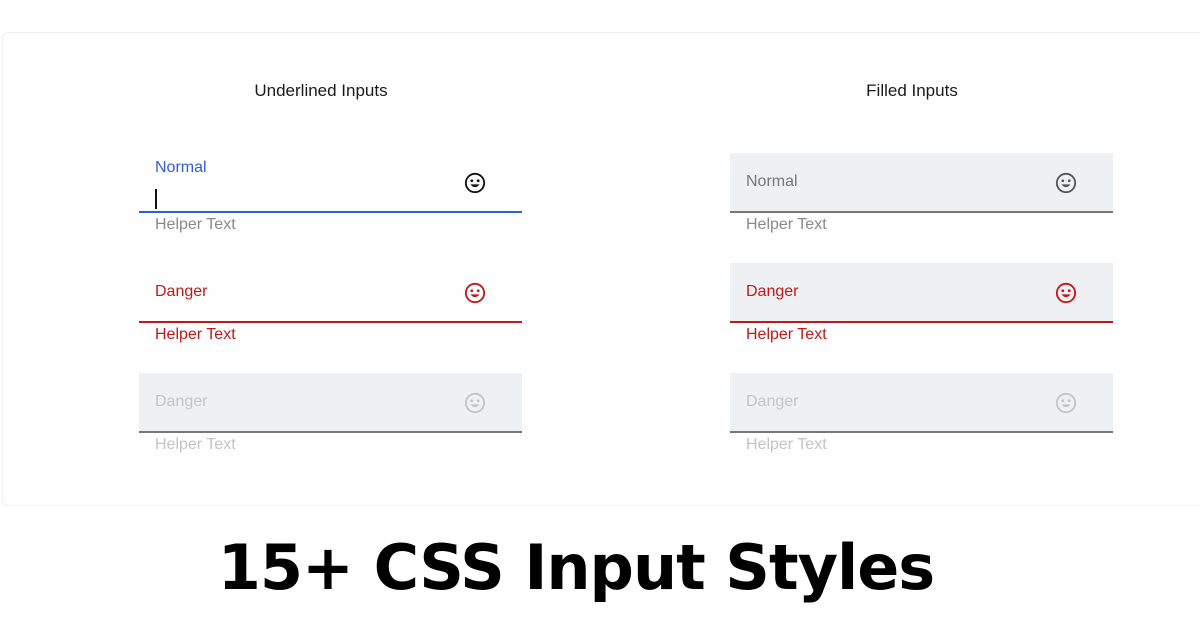  Describe the element at coordinates (921, 403) in the screenshot. I see `filled-disabled-input: Danger` at that location.